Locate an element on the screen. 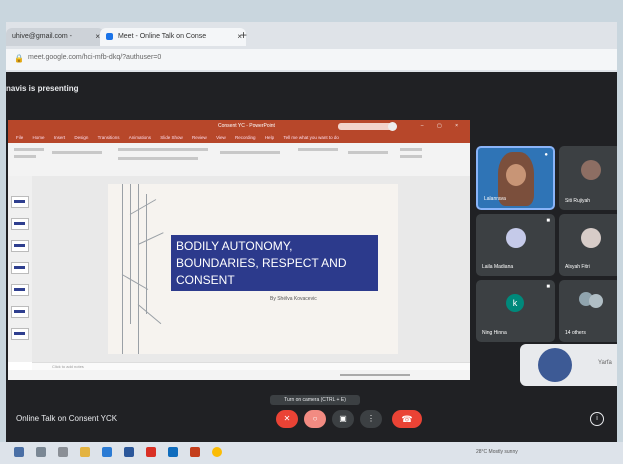 The width and height of the screenshot is (623, 464). participant-tile: ■ Laila Madiana is located at coordinates (515, 245).